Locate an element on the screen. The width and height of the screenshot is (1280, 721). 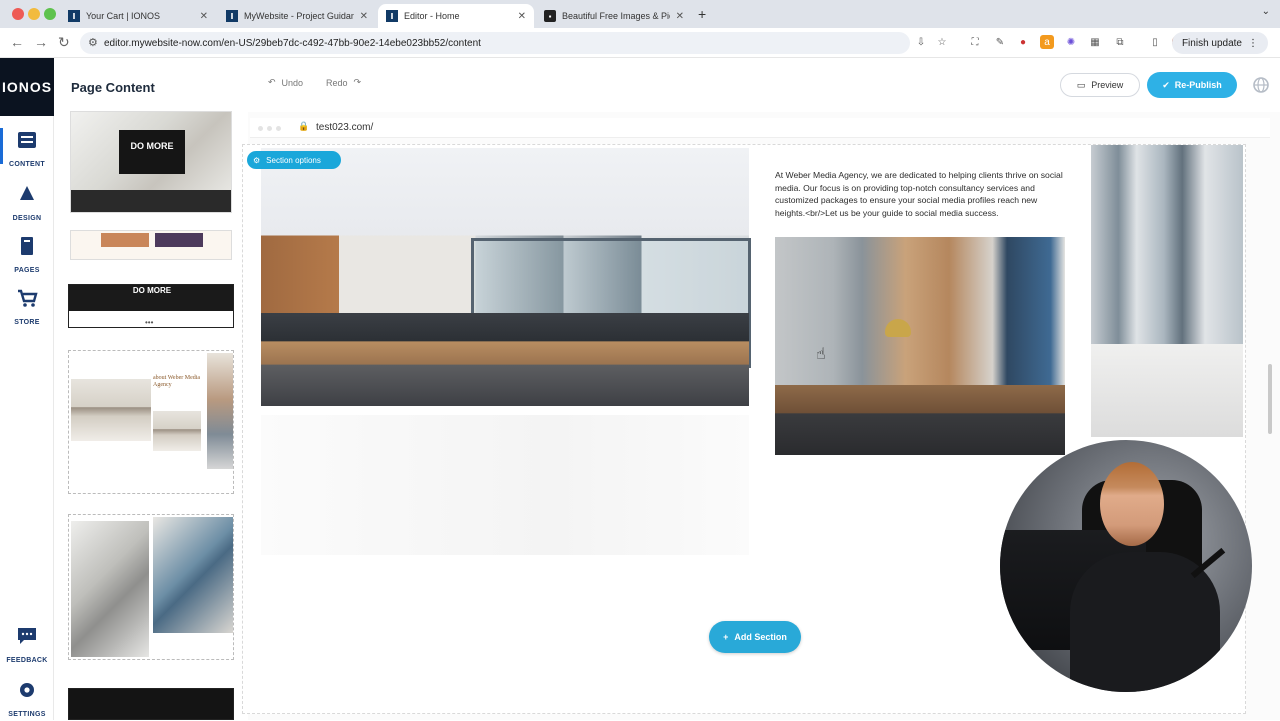
browser-tab-cart: Ⅰ Your Cart | IONOS ✕ is located at coordinates (138, 16).